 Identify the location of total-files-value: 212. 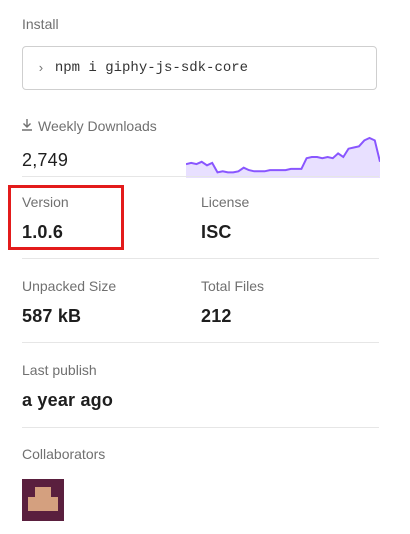
(216, 316).